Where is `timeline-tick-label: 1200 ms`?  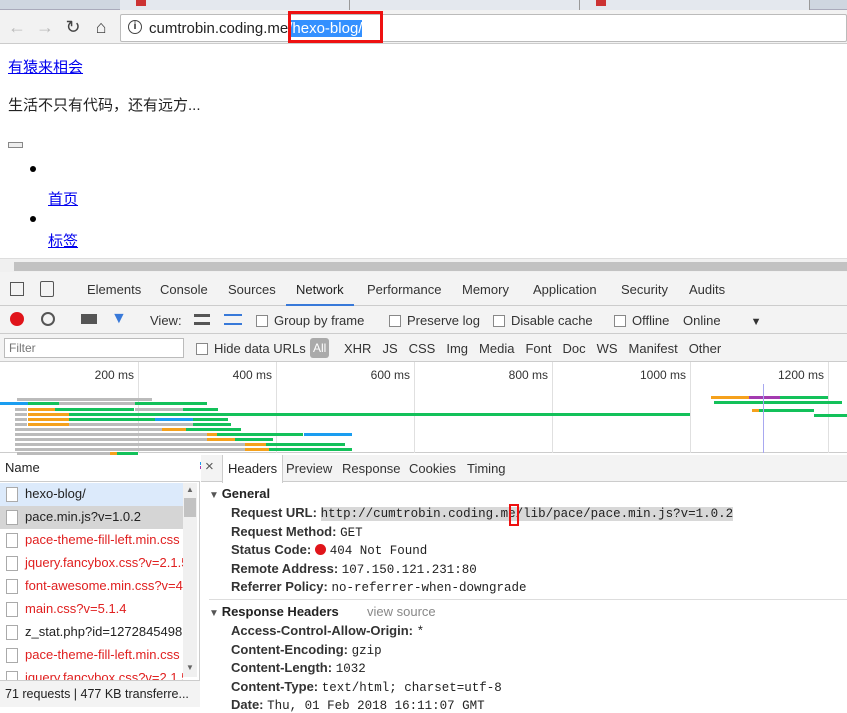
timeline-tick-label: 1200 ms is located at coordinates (800, 375).